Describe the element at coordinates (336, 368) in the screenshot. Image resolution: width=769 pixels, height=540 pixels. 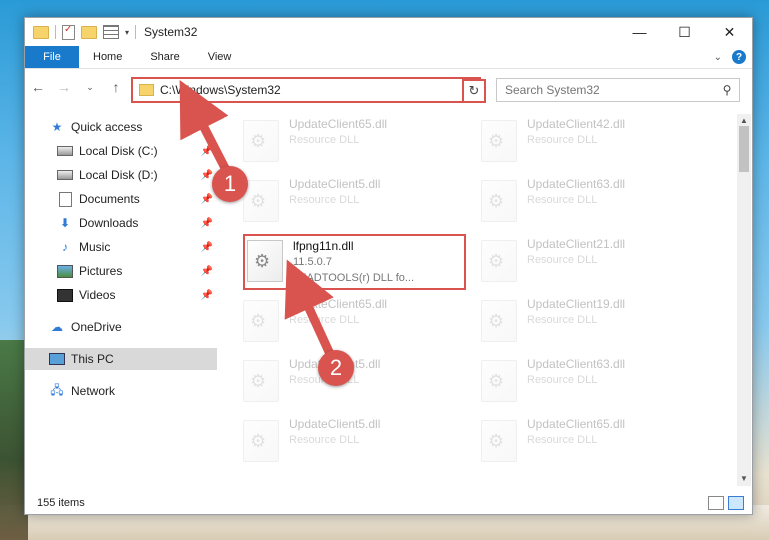
I see `step-badge-2: 2` at that location.